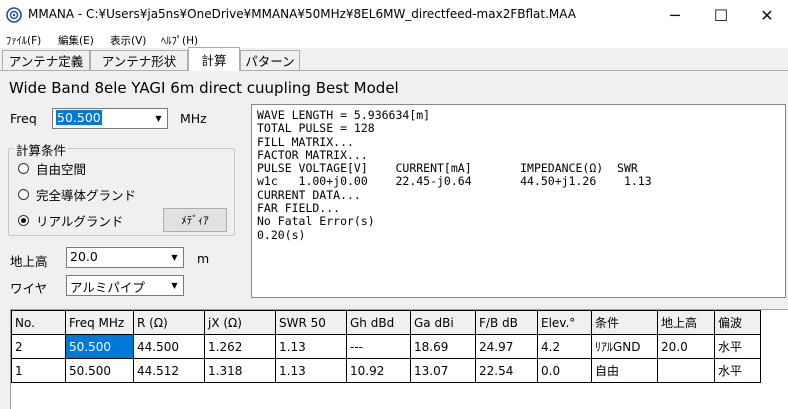 This screenshot has height=409, width=788. Describe the element at coordinates (79, 220) in the screenshot. I see `label-real-ground: リアルグランド` at that location.